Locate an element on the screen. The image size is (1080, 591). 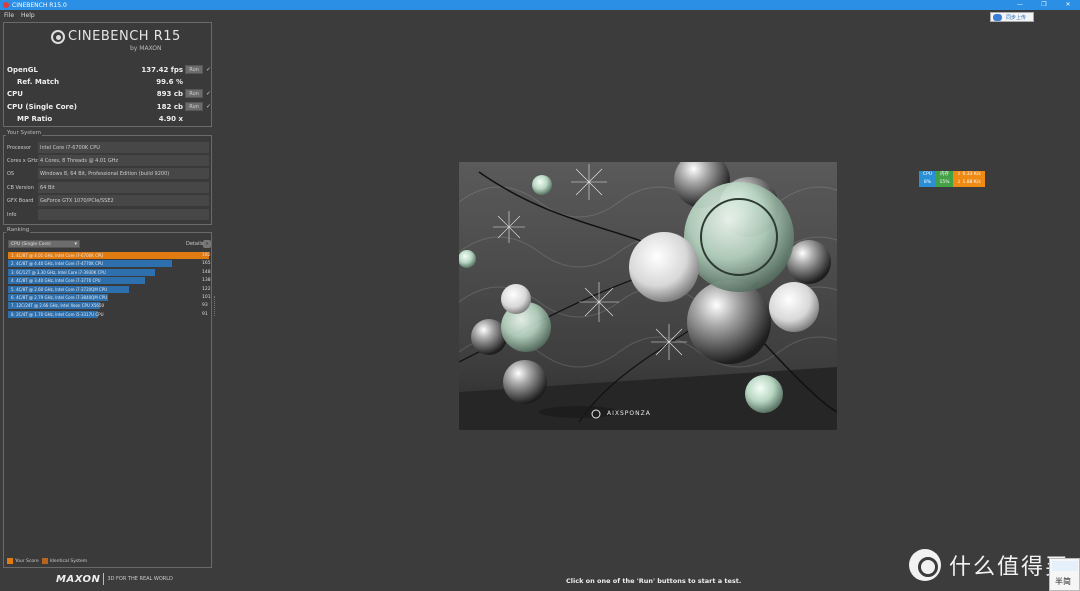
menu-file: File is located at coordinates (9, 15).